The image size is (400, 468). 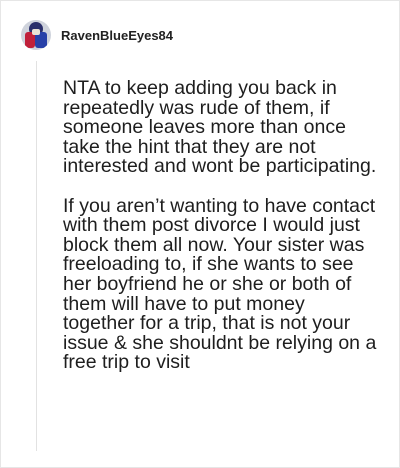 What do you see at coordinates (117, 35) in the screenshot?
I see `username: RavenBlueEyes84` at bounding box center [117, 35].